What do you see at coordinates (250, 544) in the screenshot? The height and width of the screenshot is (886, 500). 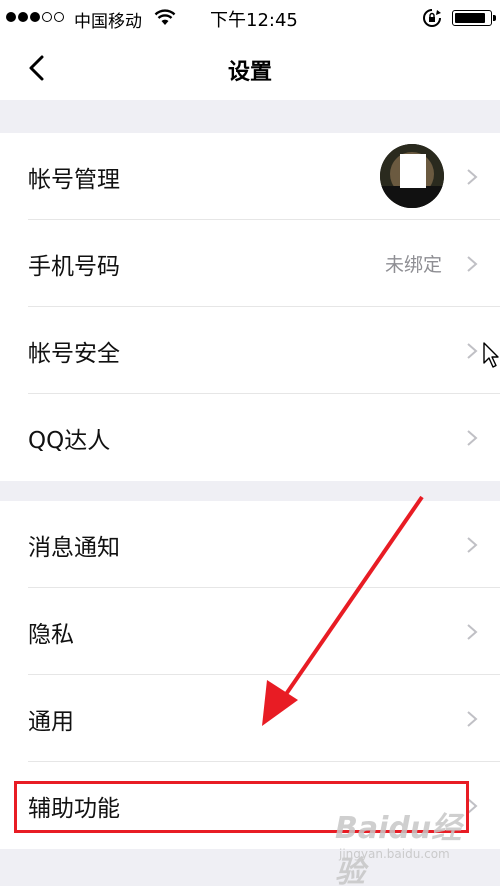 I see `settings-item-notifications: 消息通知` at bounding box center [250, 544].